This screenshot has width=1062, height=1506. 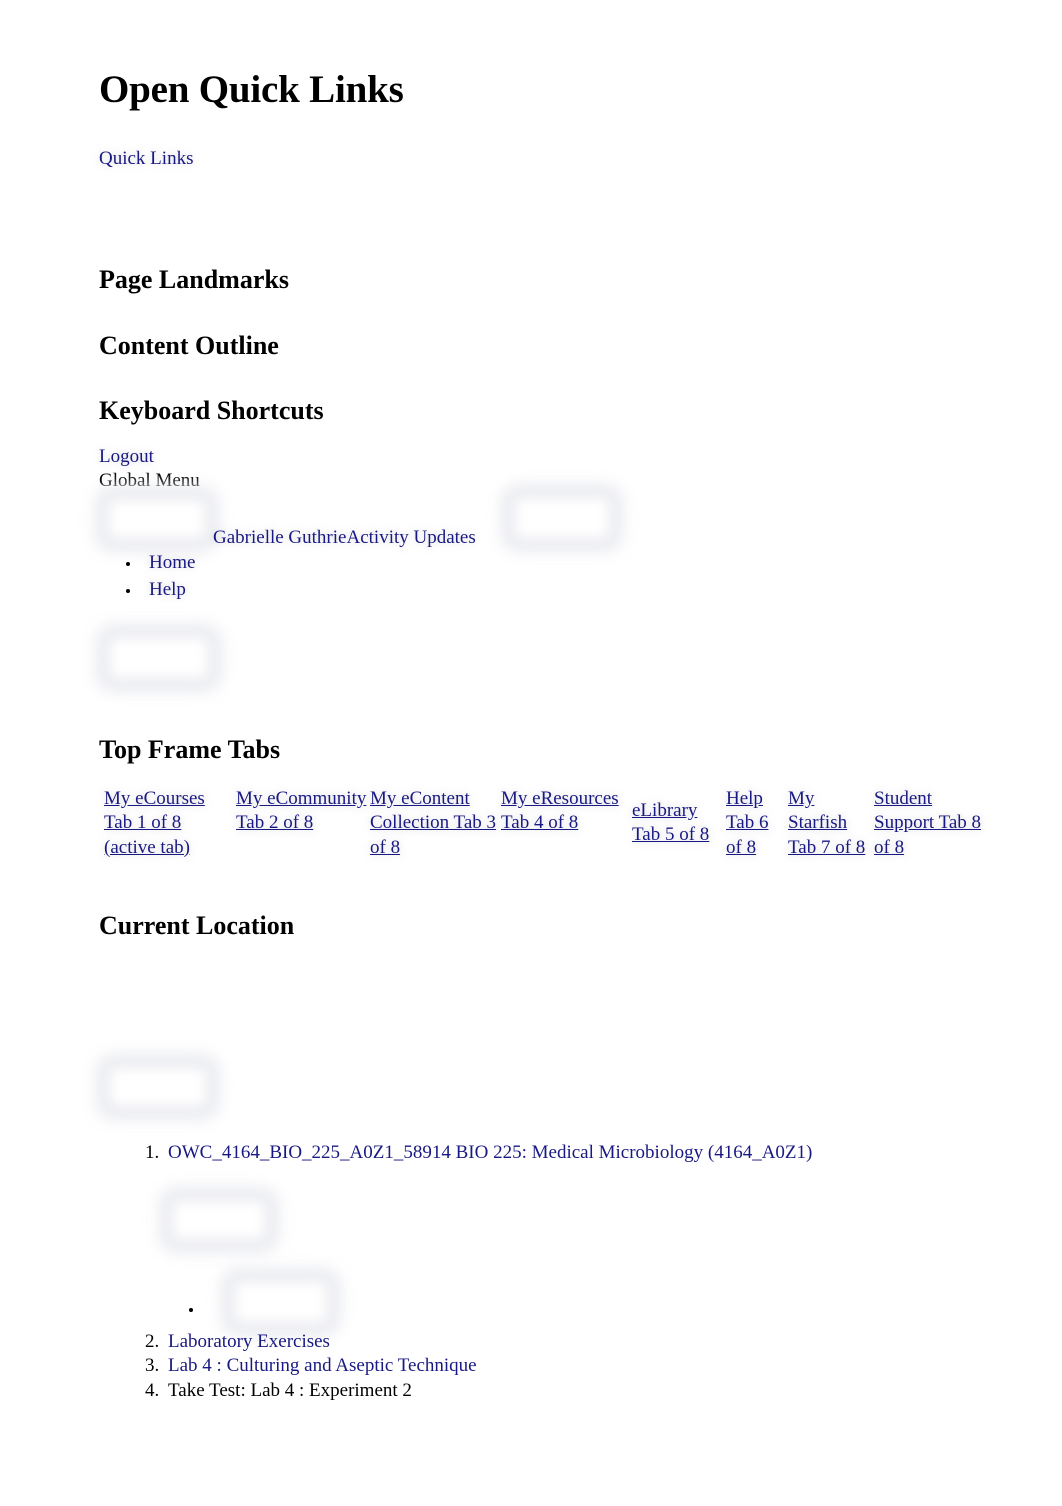 What do you see at coordinates (189, 345) in the screenshot?
I see `content-outline-heading: Content Outline` at bounding box center [189, 345].